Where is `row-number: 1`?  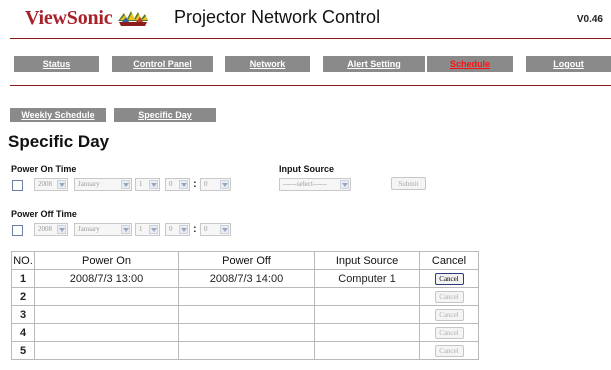 row-number: 1 is located at coordinates (23, 278).